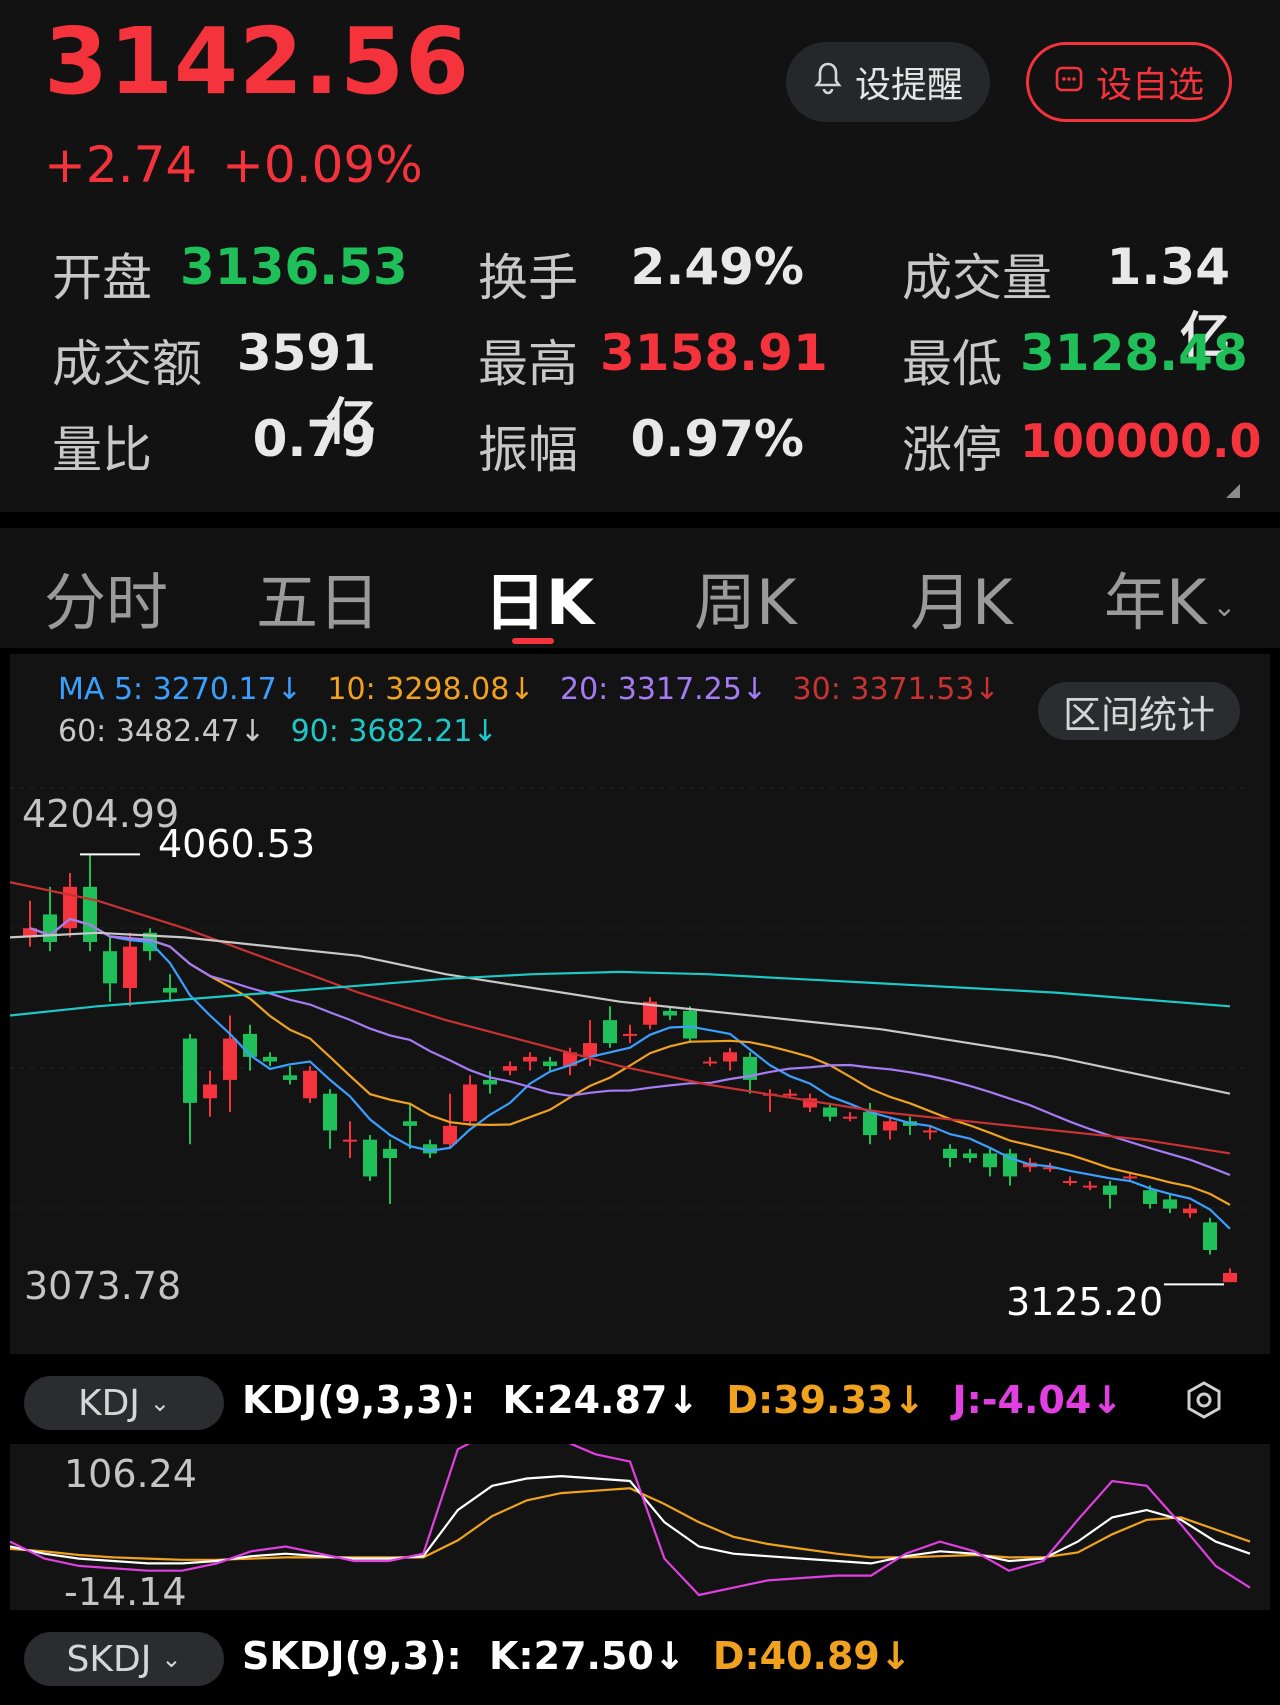 The width and height of the screenshot is (1280, 1705). What do you see at coordinates (394, 731) in the screenshot?
I see `ma90-value: 90: 3682.21↓` at bounding box center [394, 731].